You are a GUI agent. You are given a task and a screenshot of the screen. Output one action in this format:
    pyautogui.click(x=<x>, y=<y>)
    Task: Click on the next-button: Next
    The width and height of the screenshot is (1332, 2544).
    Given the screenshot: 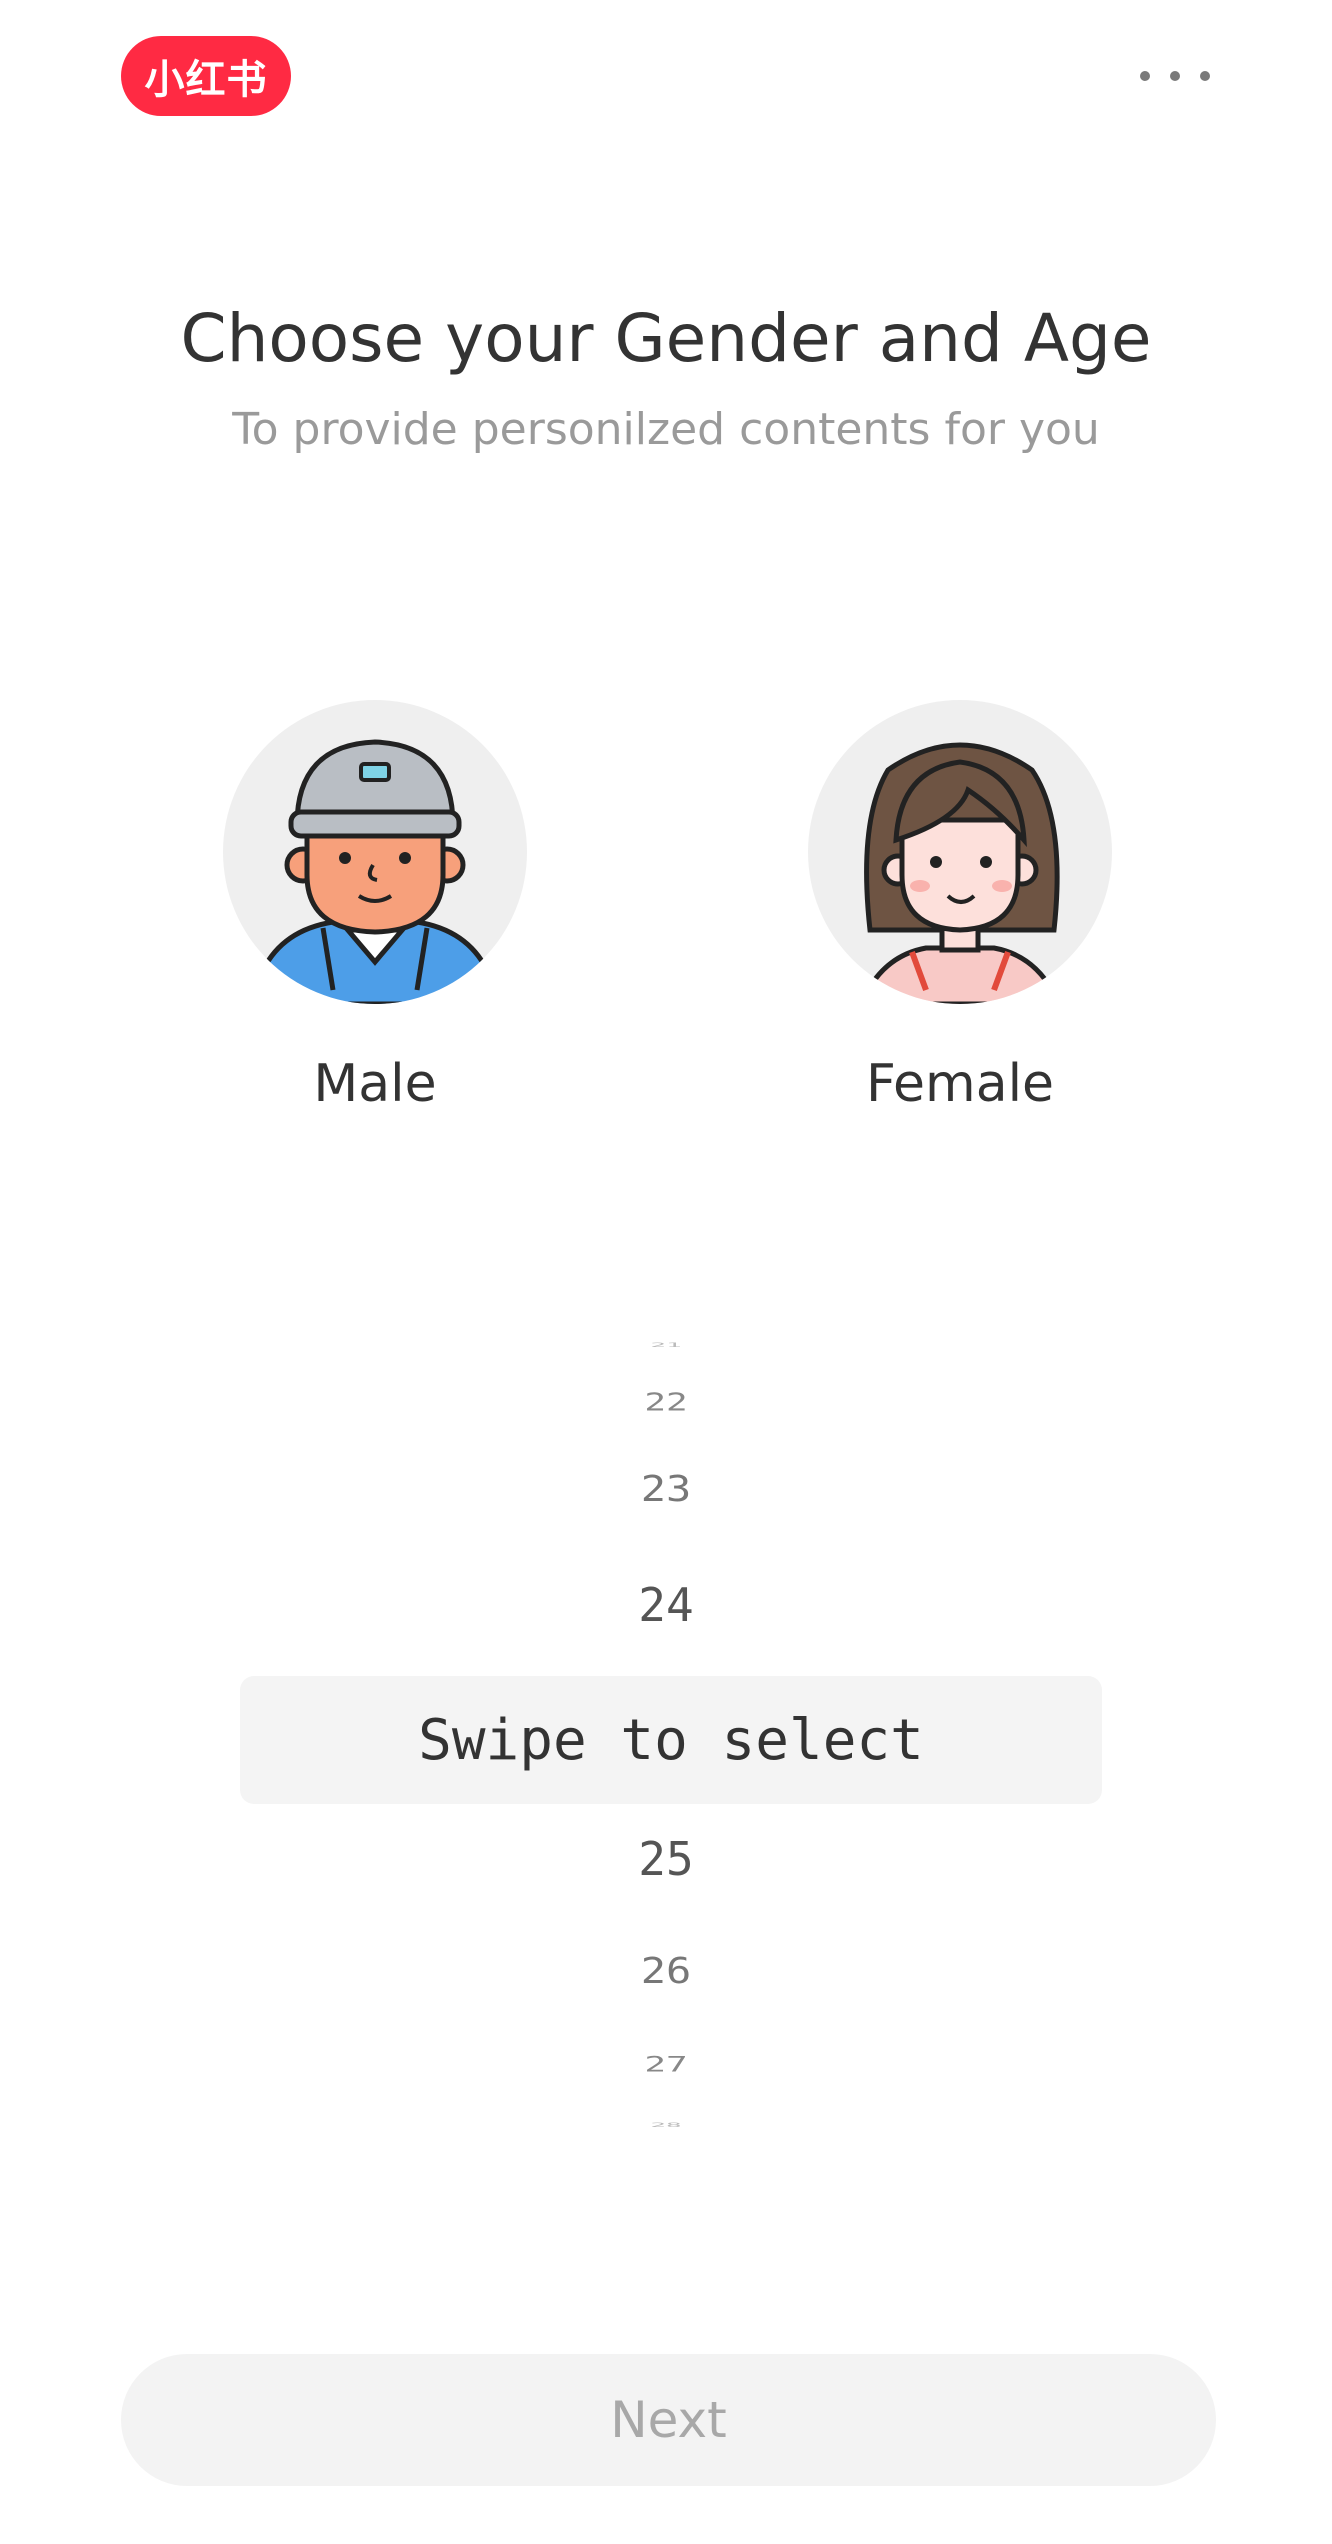 What is the action you would take?
    pyautogui.click(x=668, y=2420)
    